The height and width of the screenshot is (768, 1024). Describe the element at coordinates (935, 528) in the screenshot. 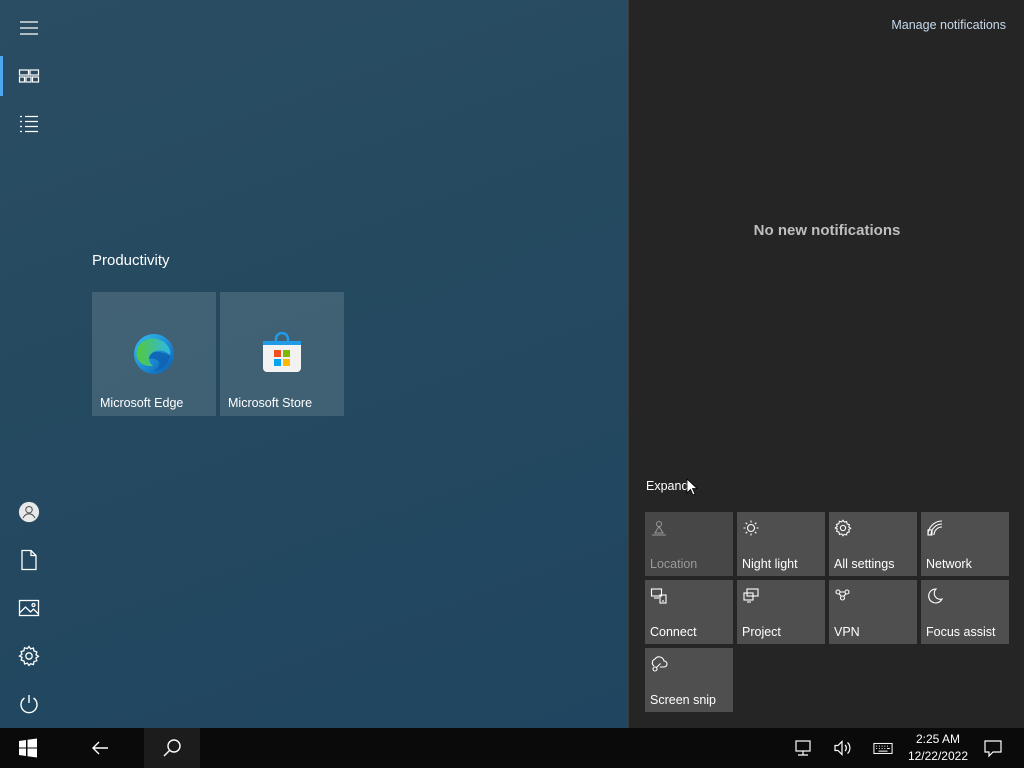

I see `network-icon` at that location.